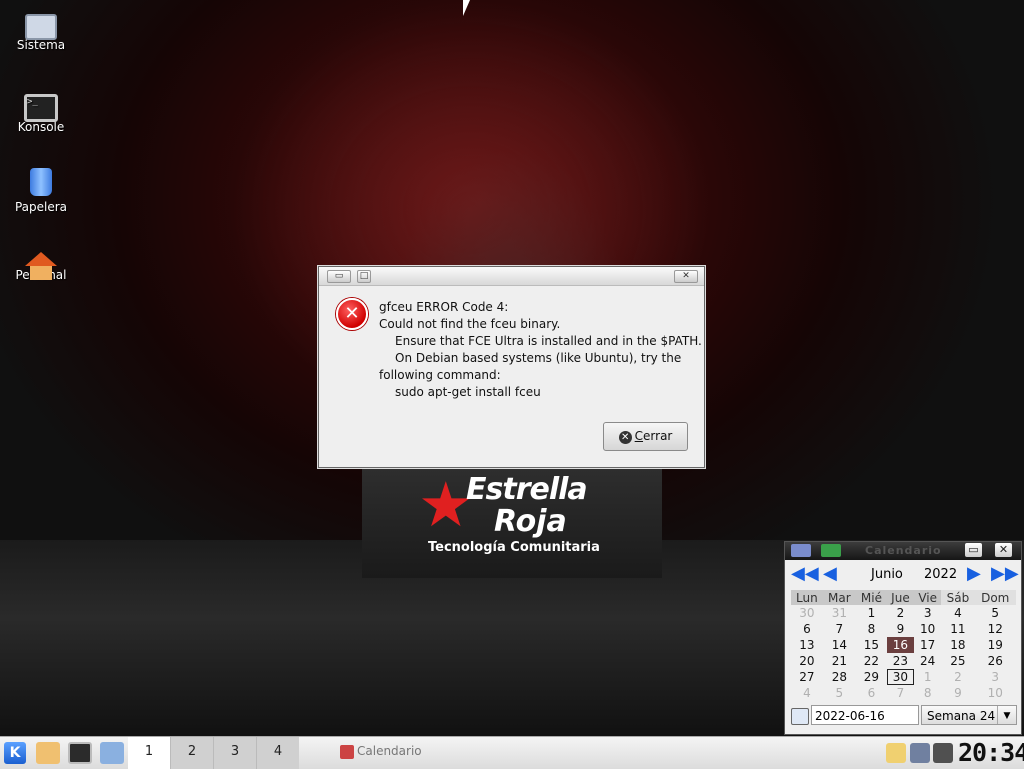  I want to click on calendar-day: 19, so click(995, 645).